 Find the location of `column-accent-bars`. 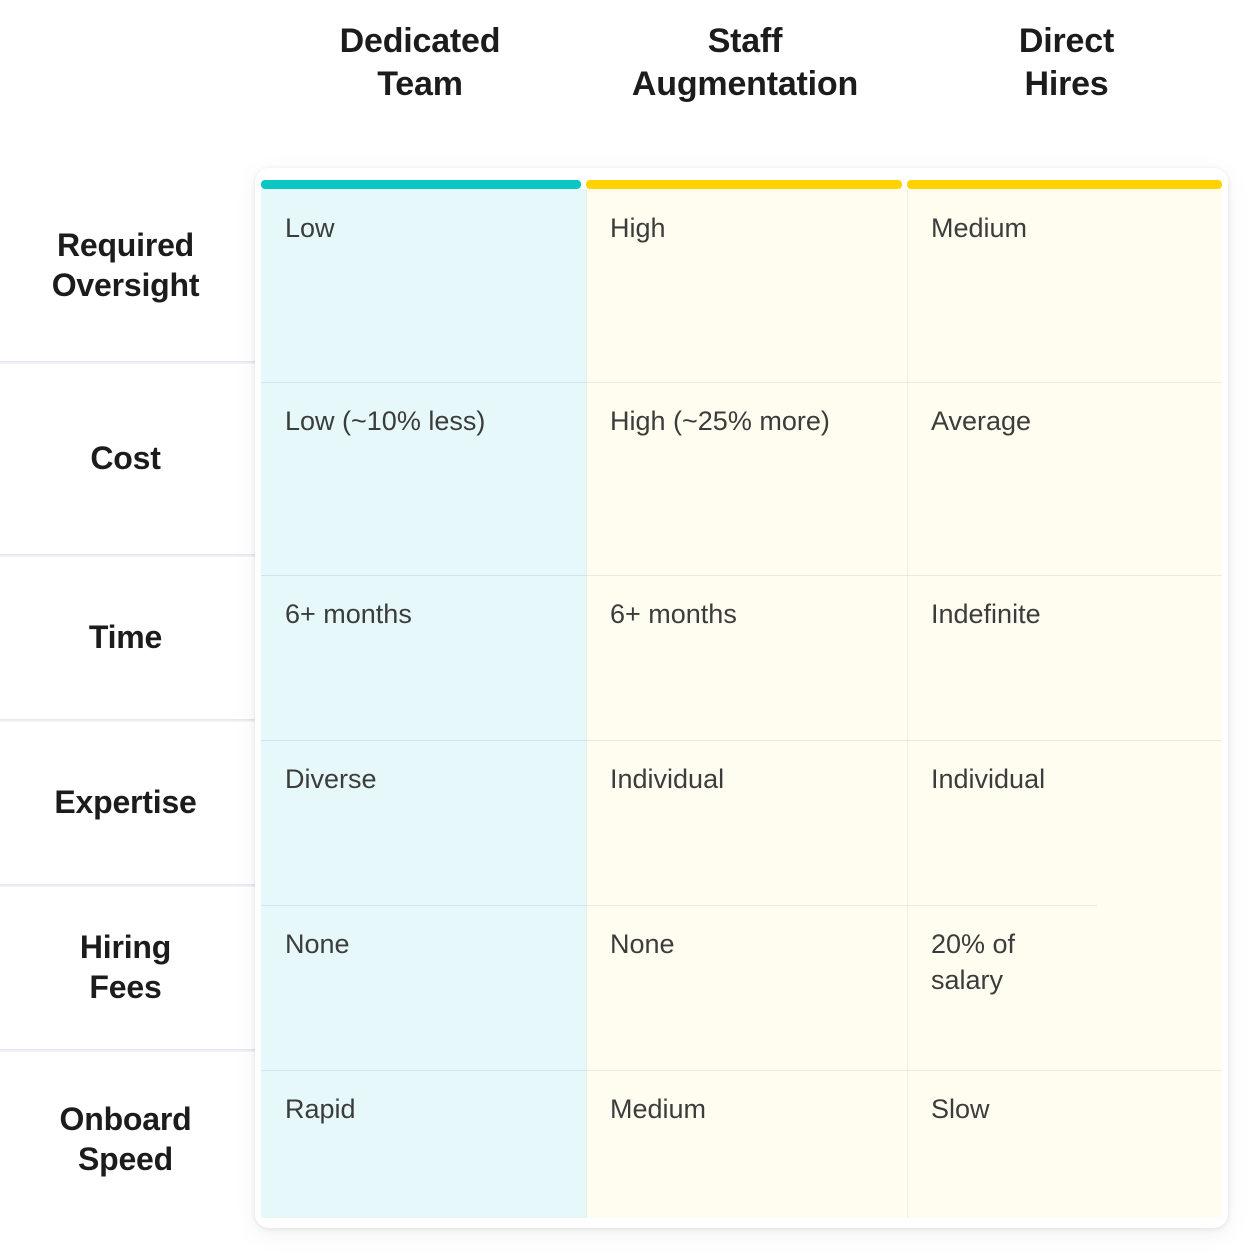

column-accent-bars is located at coordinates (741, 184).